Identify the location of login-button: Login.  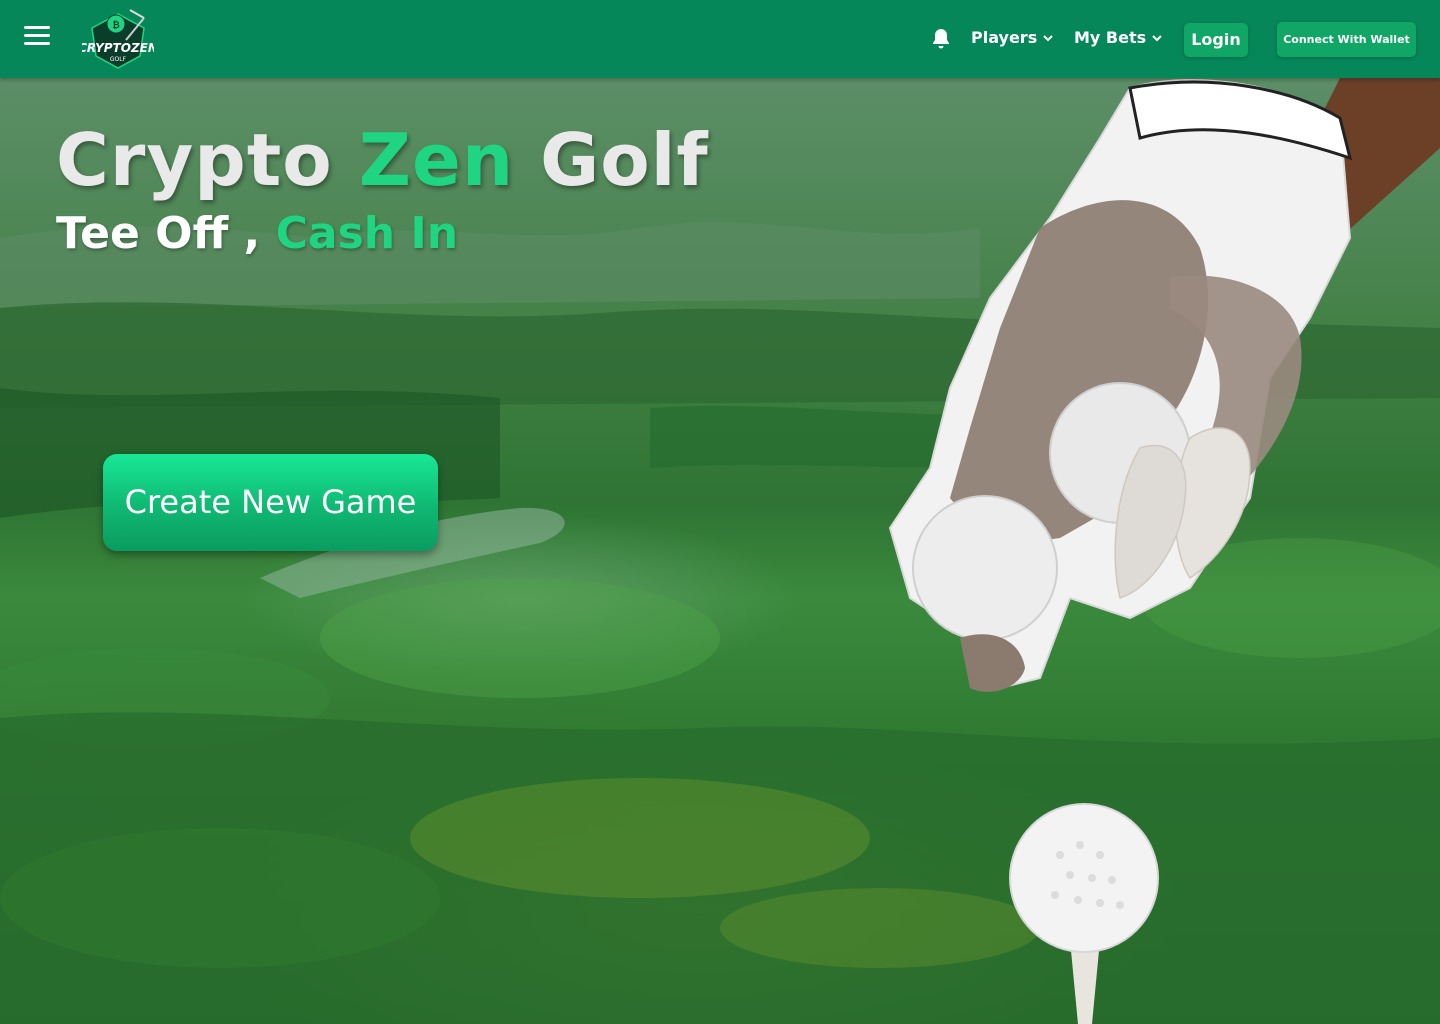
(1216, 40).